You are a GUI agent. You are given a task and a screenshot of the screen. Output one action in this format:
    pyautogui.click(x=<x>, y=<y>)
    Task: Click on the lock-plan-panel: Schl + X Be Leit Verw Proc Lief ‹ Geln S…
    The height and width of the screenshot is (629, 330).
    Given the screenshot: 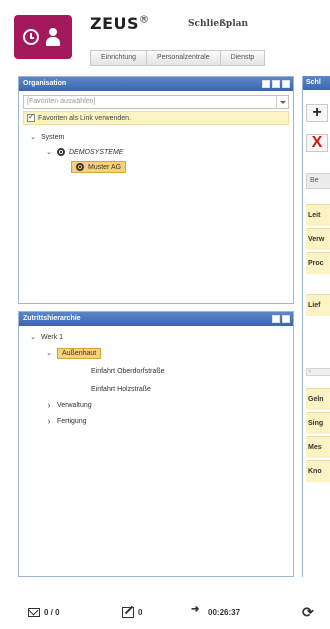 What is the action you would take?
    pyautogui.click(x=316, y=326)
    